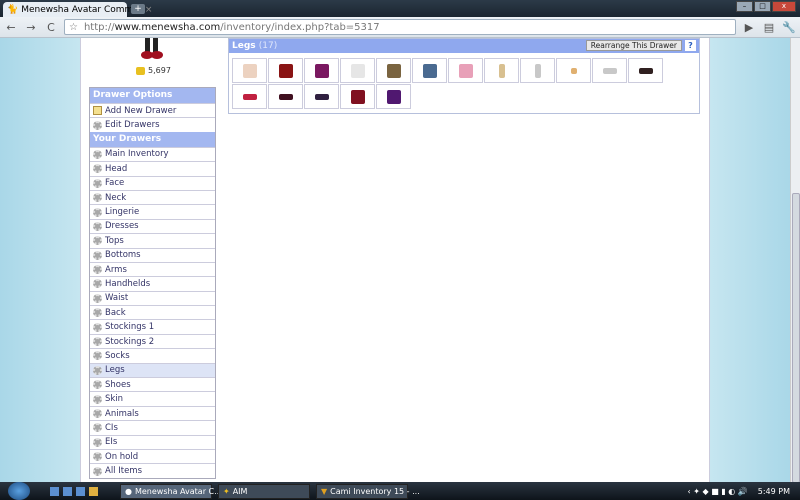  What do you see at coordinates (152, 355) in the screenshot?
I see `drawer-link: Socks` at bounding box center [152, 355].